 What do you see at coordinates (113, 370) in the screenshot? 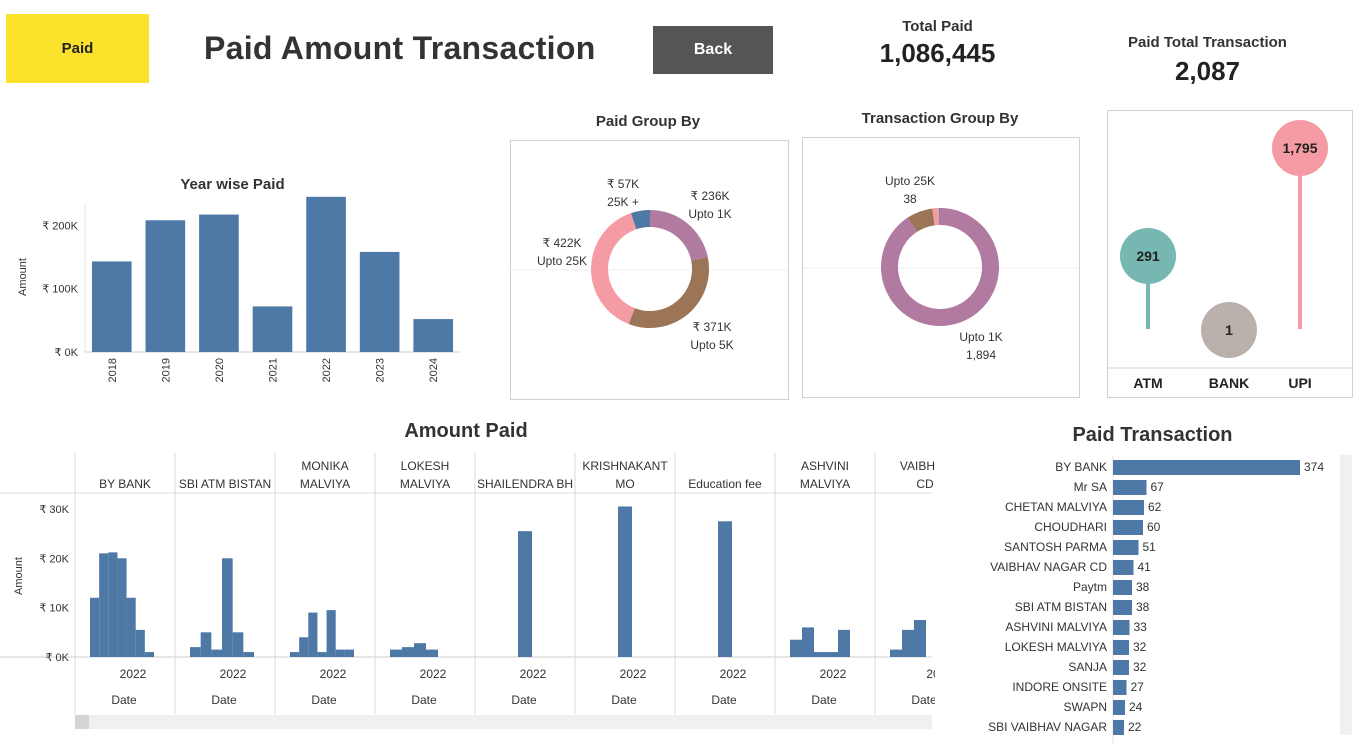
I see `x-tick-label: 2018` at bounding box center [113, 370].